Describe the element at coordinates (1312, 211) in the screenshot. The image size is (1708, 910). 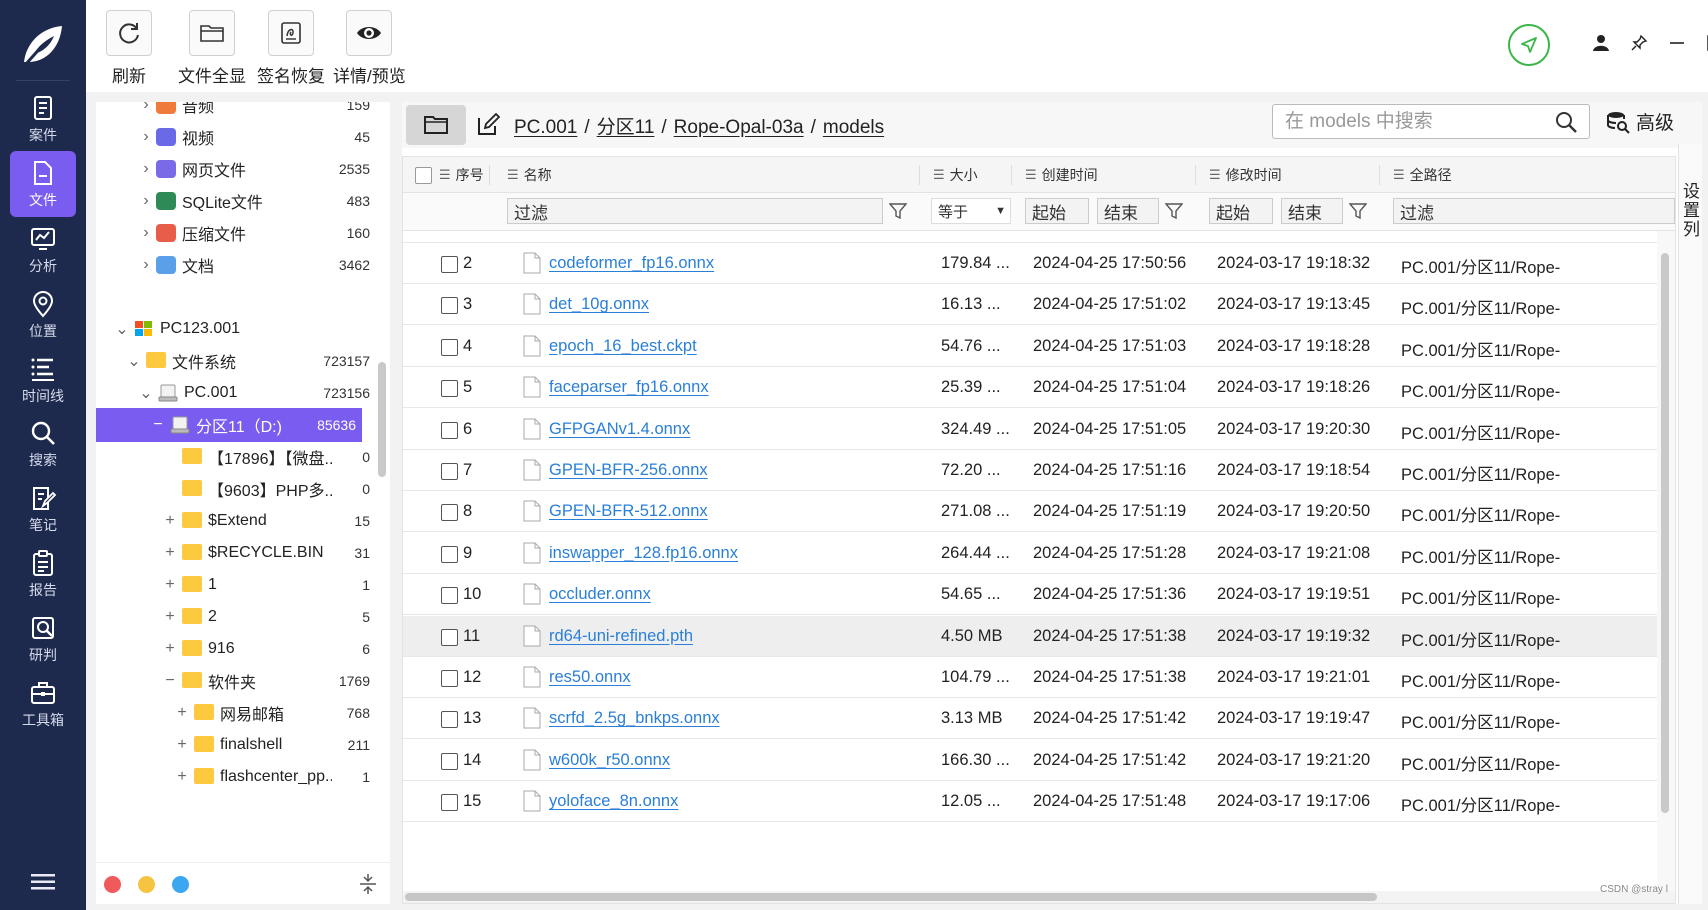
I see `modified-end-input: 结束` at that location.